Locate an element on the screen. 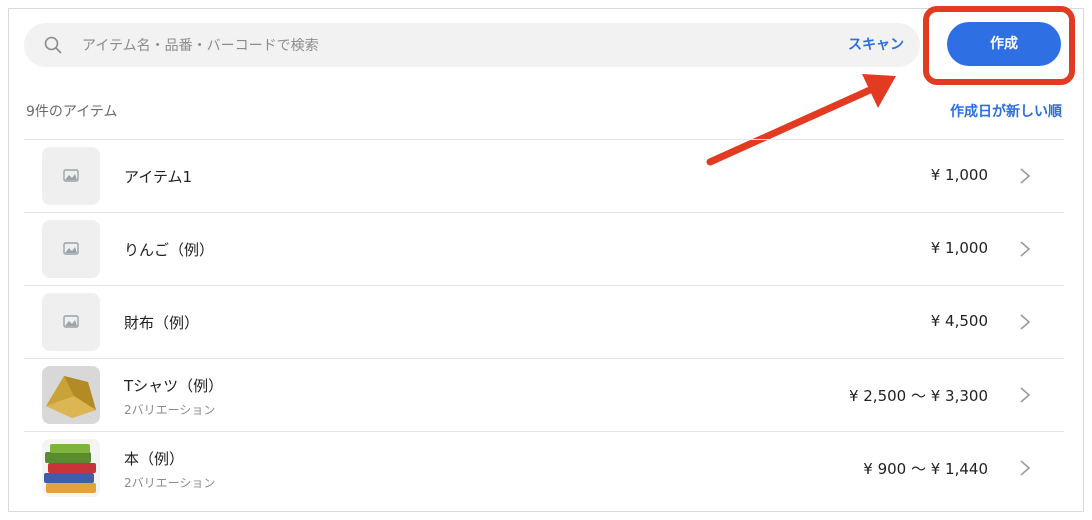 Image resolution: width=1092 pixels, height=520 pixels. tshirt-sample-thumbnail is located at coordinates (71, 395).